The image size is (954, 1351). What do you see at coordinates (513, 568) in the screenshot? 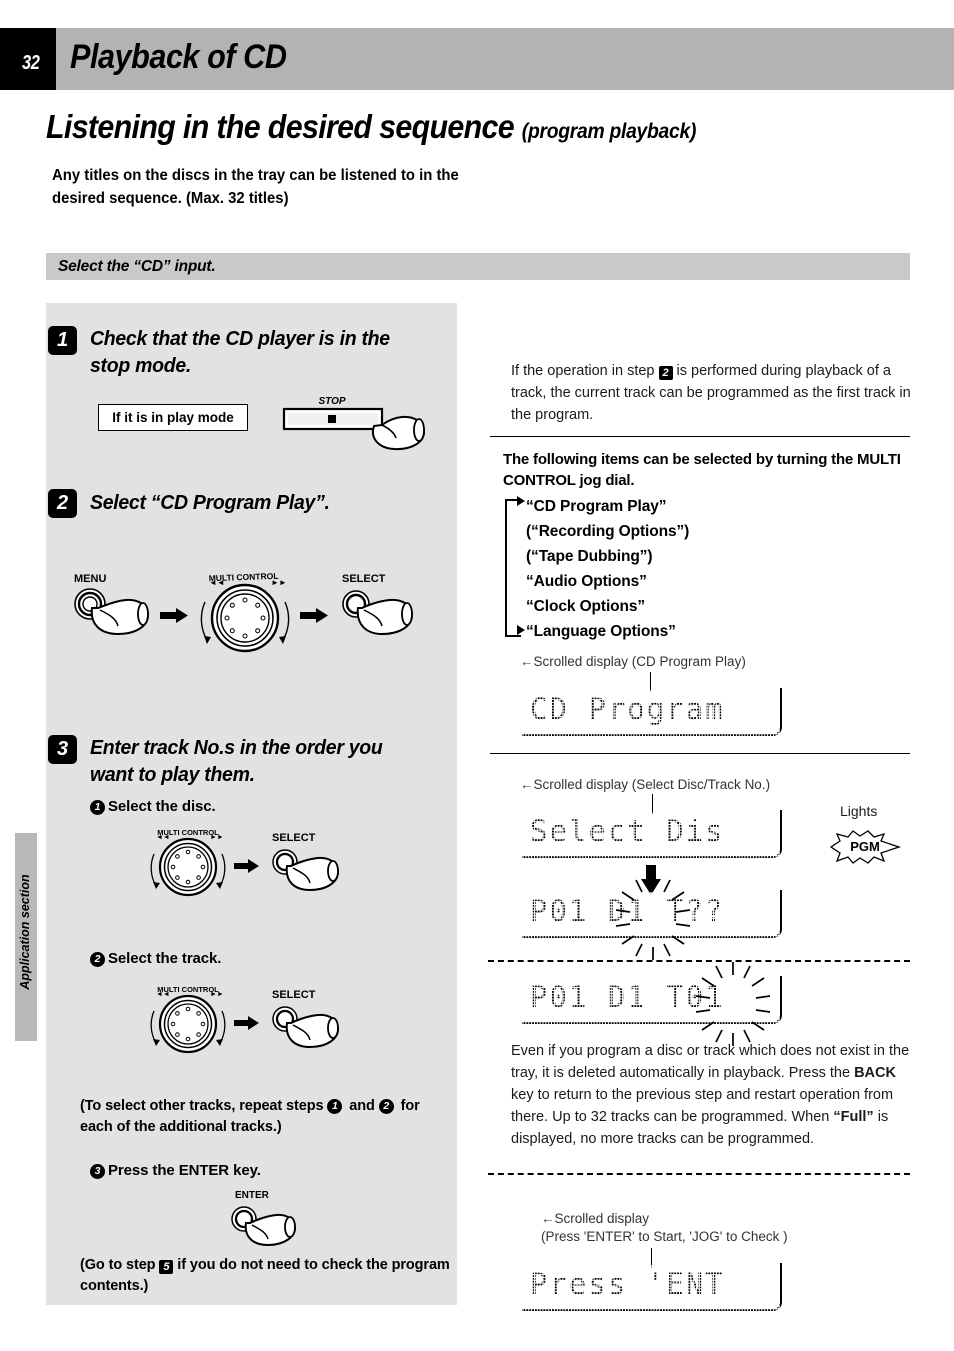
I see `menu-range-bracket` at bounding box center [513, 568].